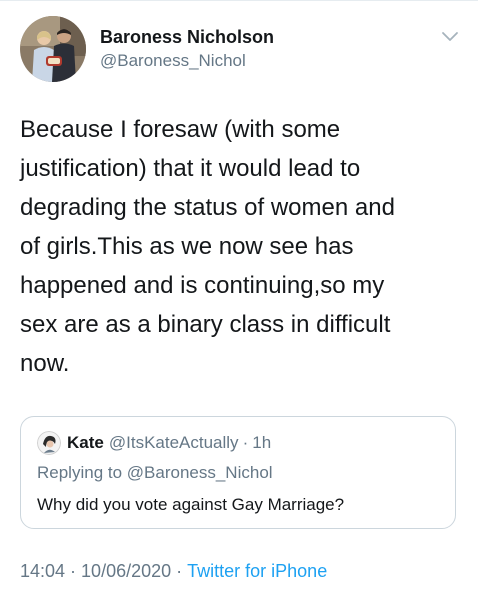  I want to click on tweet-metadata: 14:04 · 10/06/2020 · Twitter for iPhone, so click(173, 571).